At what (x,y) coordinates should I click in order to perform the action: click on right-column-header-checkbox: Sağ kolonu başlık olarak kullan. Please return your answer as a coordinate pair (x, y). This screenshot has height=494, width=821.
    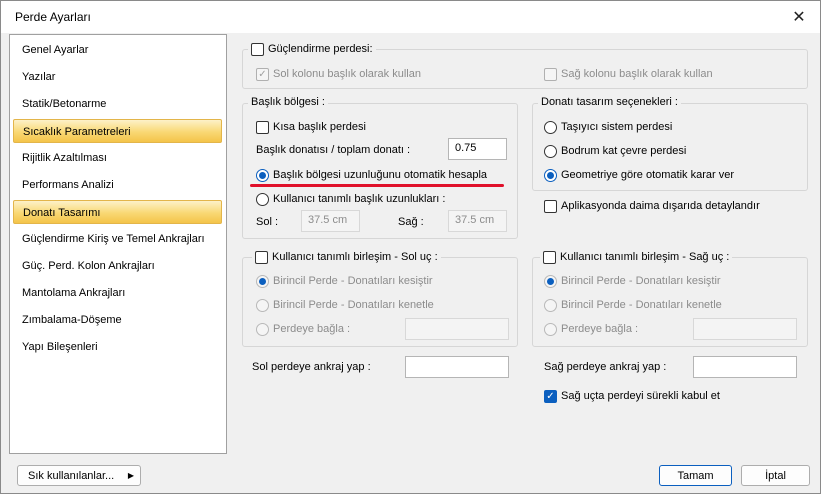
    Looking at the image, I should click on (628, 74).